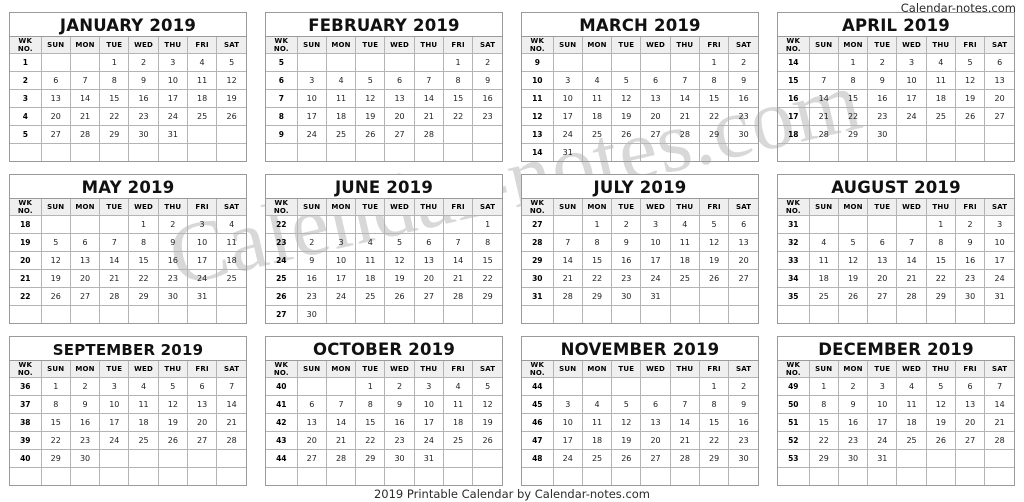 This screenshot has width=1024, height=502. Describe the element at coordinates (853, 458) in the screenshot. I see `day-cell: 30` at that location.